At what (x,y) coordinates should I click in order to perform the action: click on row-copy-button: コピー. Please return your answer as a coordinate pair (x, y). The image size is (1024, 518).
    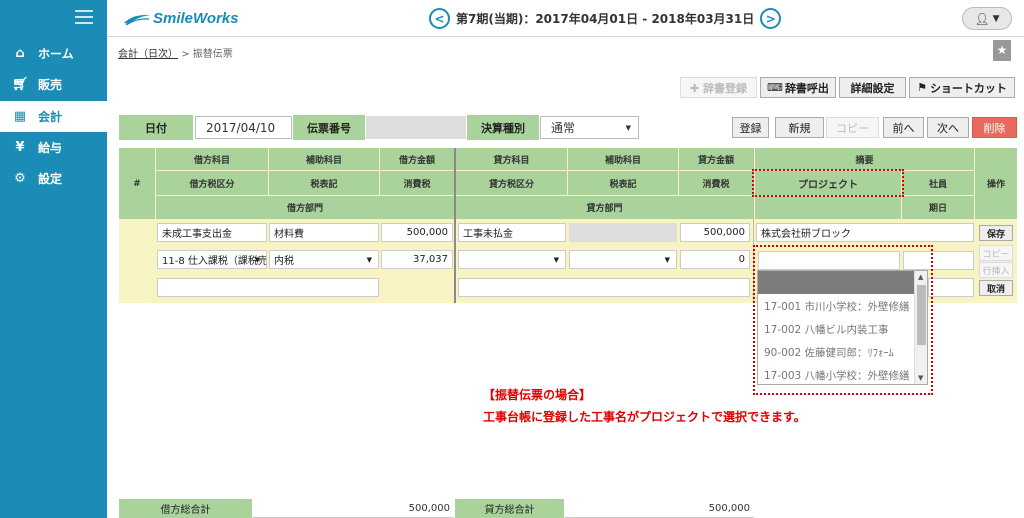
    Looking at the image, I should click on (996, 253).